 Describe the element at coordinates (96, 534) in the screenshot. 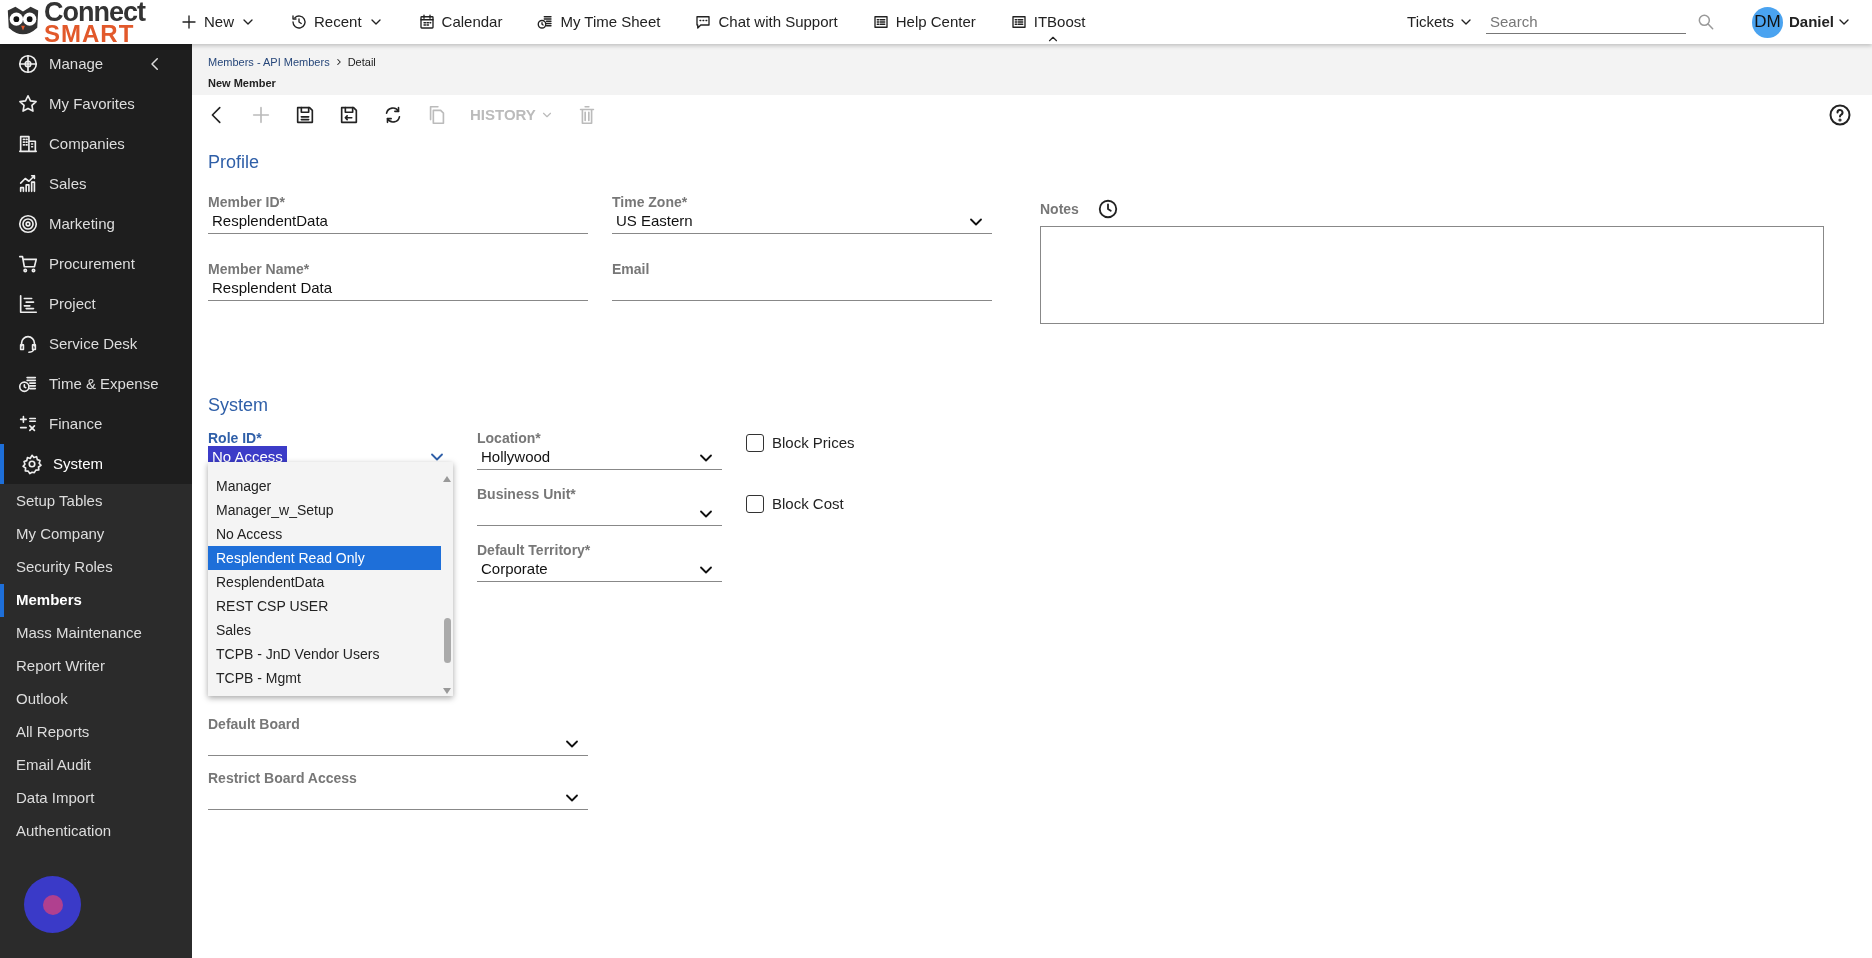

I see `sidebar-subitem: My Company` at that location.